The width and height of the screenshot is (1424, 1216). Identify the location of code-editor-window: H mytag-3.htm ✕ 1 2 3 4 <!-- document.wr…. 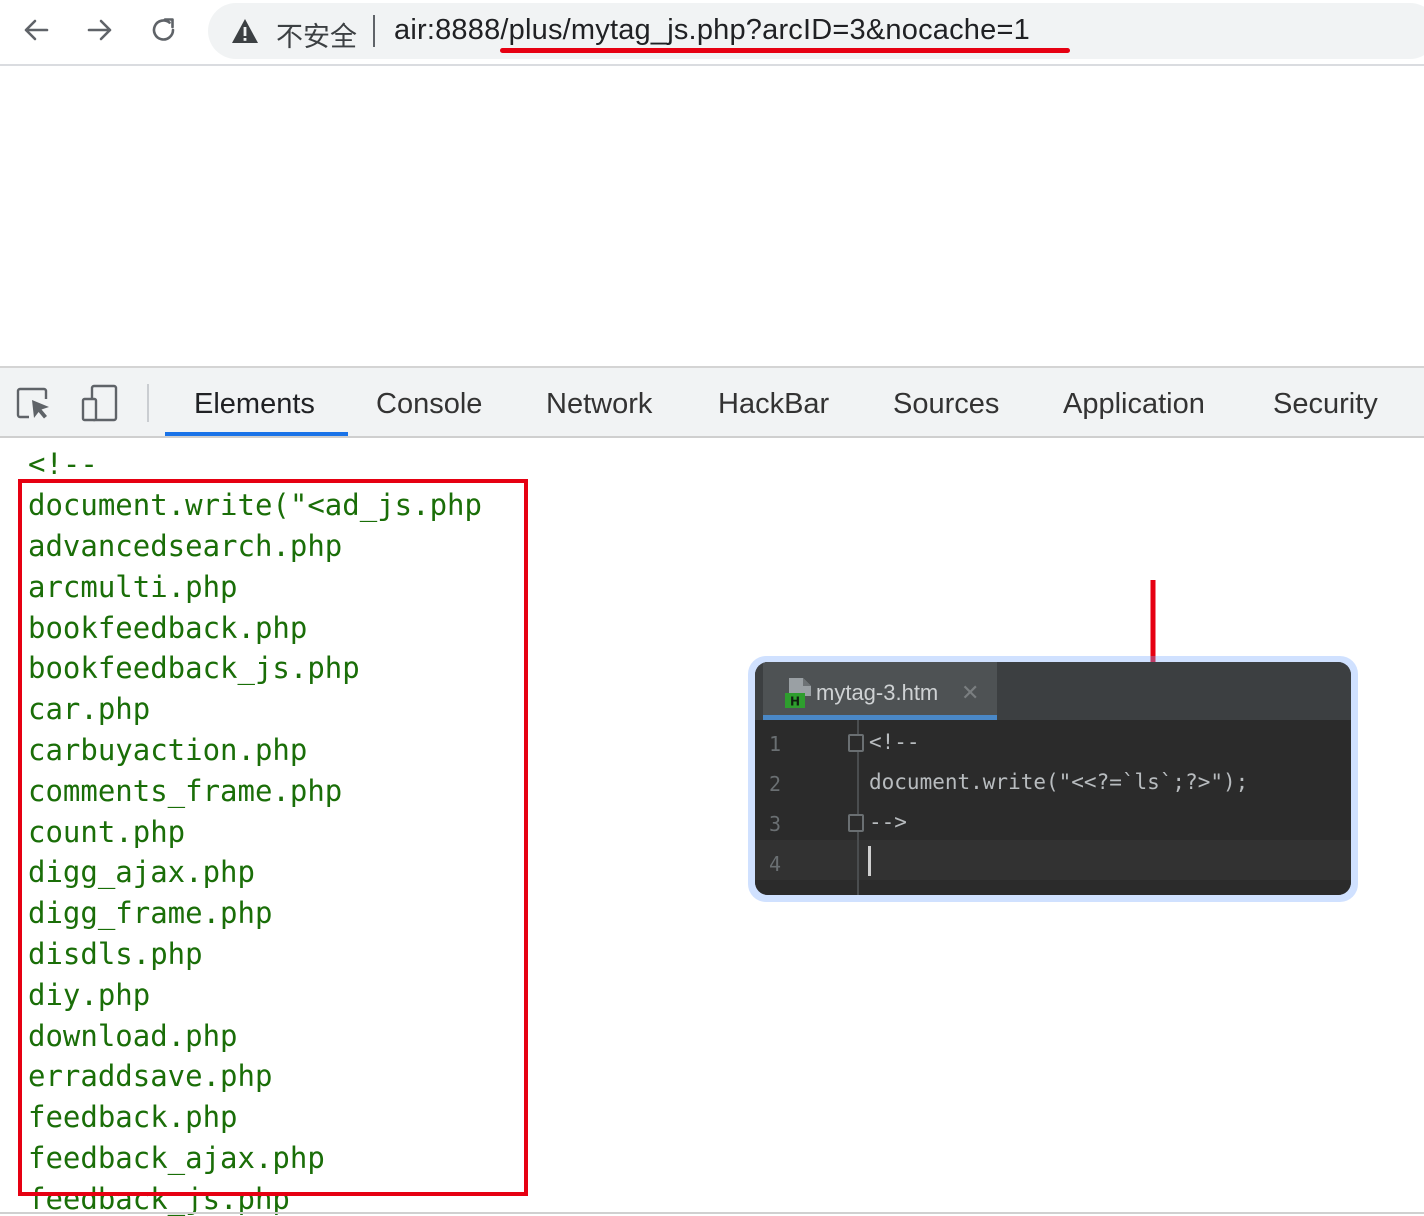
(1053, 778).